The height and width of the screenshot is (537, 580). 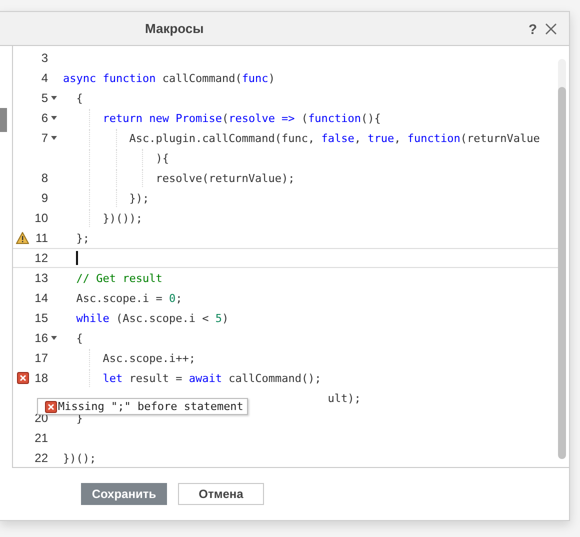 What do you see at coordinates (44, 138) in the screenshot?
I see `line-number: 7` at bounding box center [44, 138].